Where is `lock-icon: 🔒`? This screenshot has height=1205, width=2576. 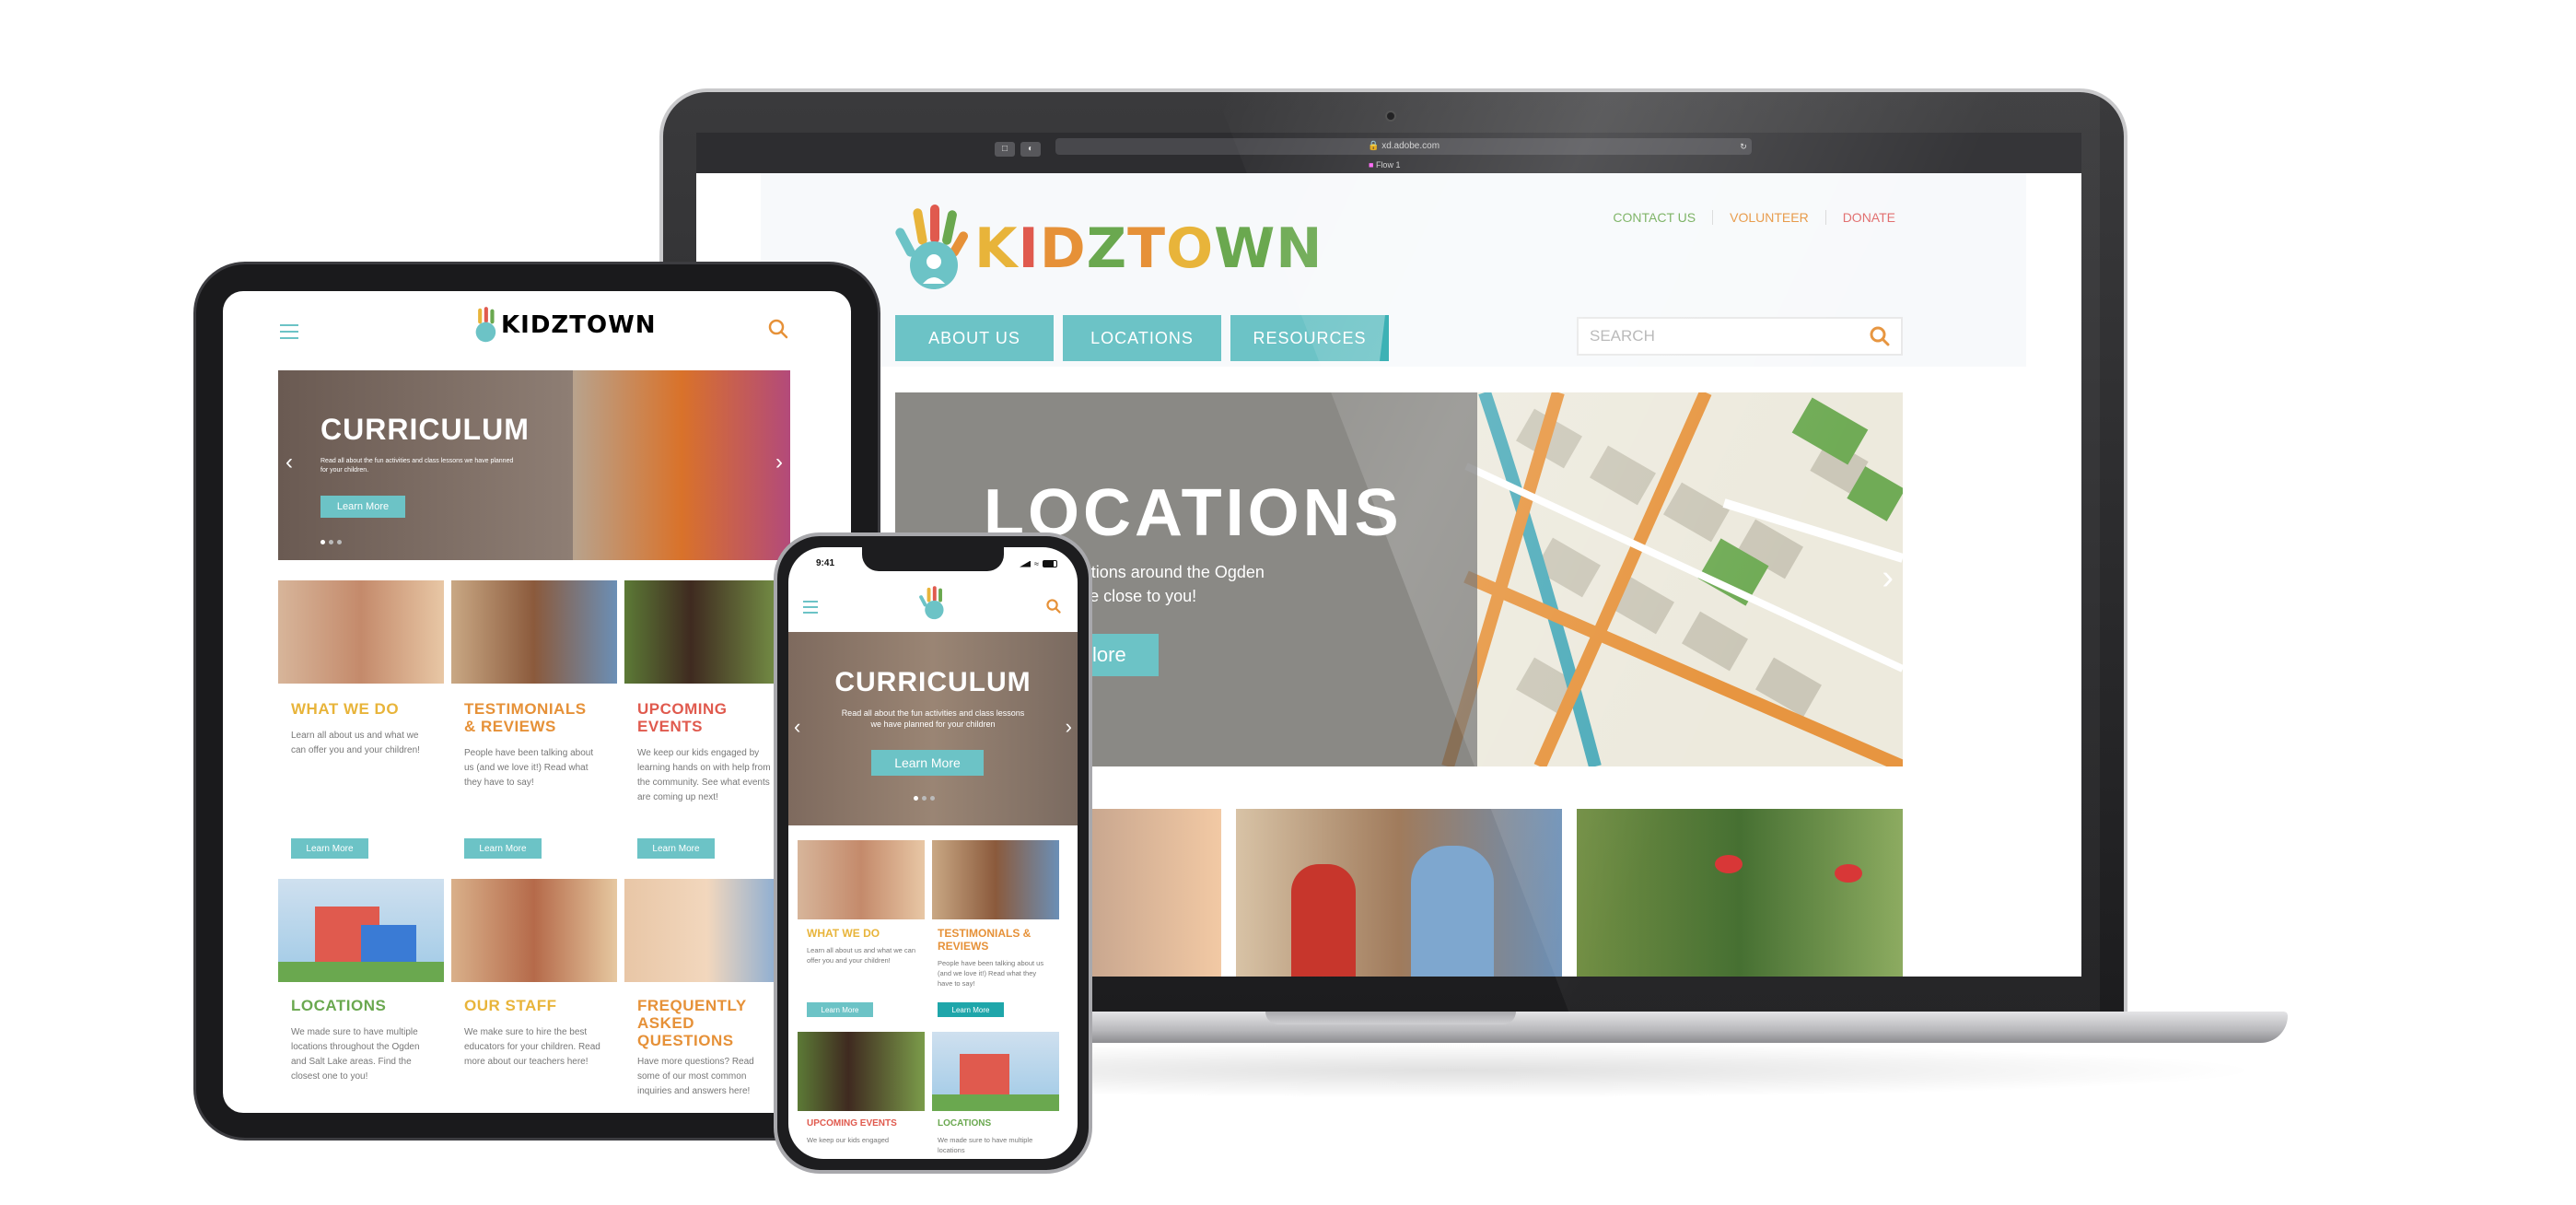 lock-icon: 🔒 is located at coordinates (1374, 146).